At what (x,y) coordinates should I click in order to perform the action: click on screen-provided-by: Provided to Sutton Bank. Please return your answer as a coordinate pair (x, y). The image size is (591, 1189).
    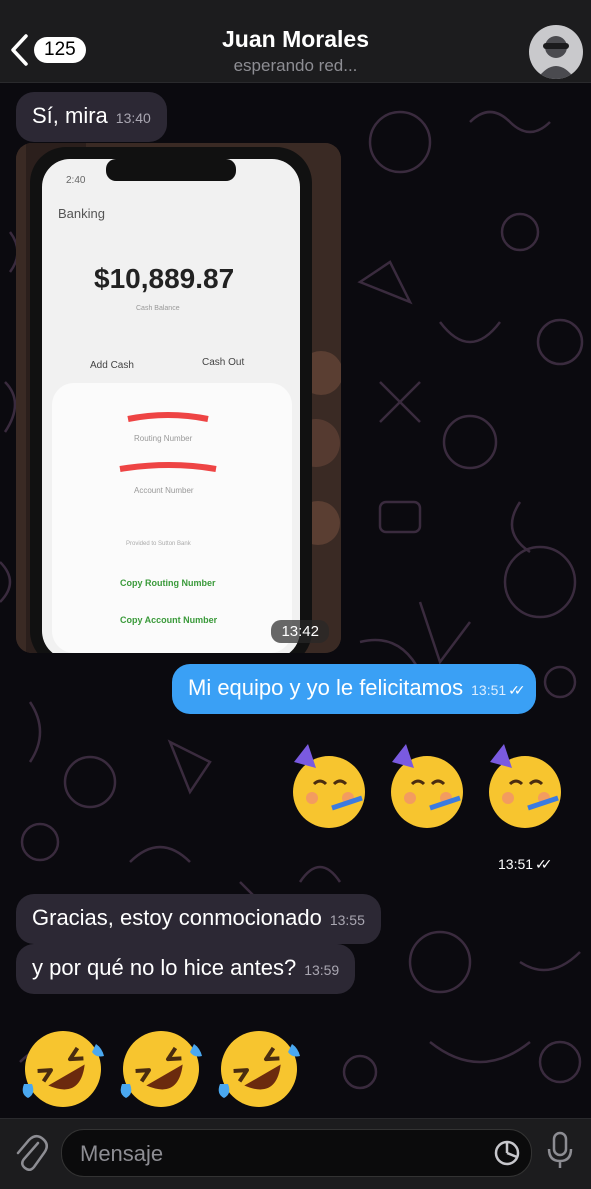
    Looking at the image, I should click on (159, 544).